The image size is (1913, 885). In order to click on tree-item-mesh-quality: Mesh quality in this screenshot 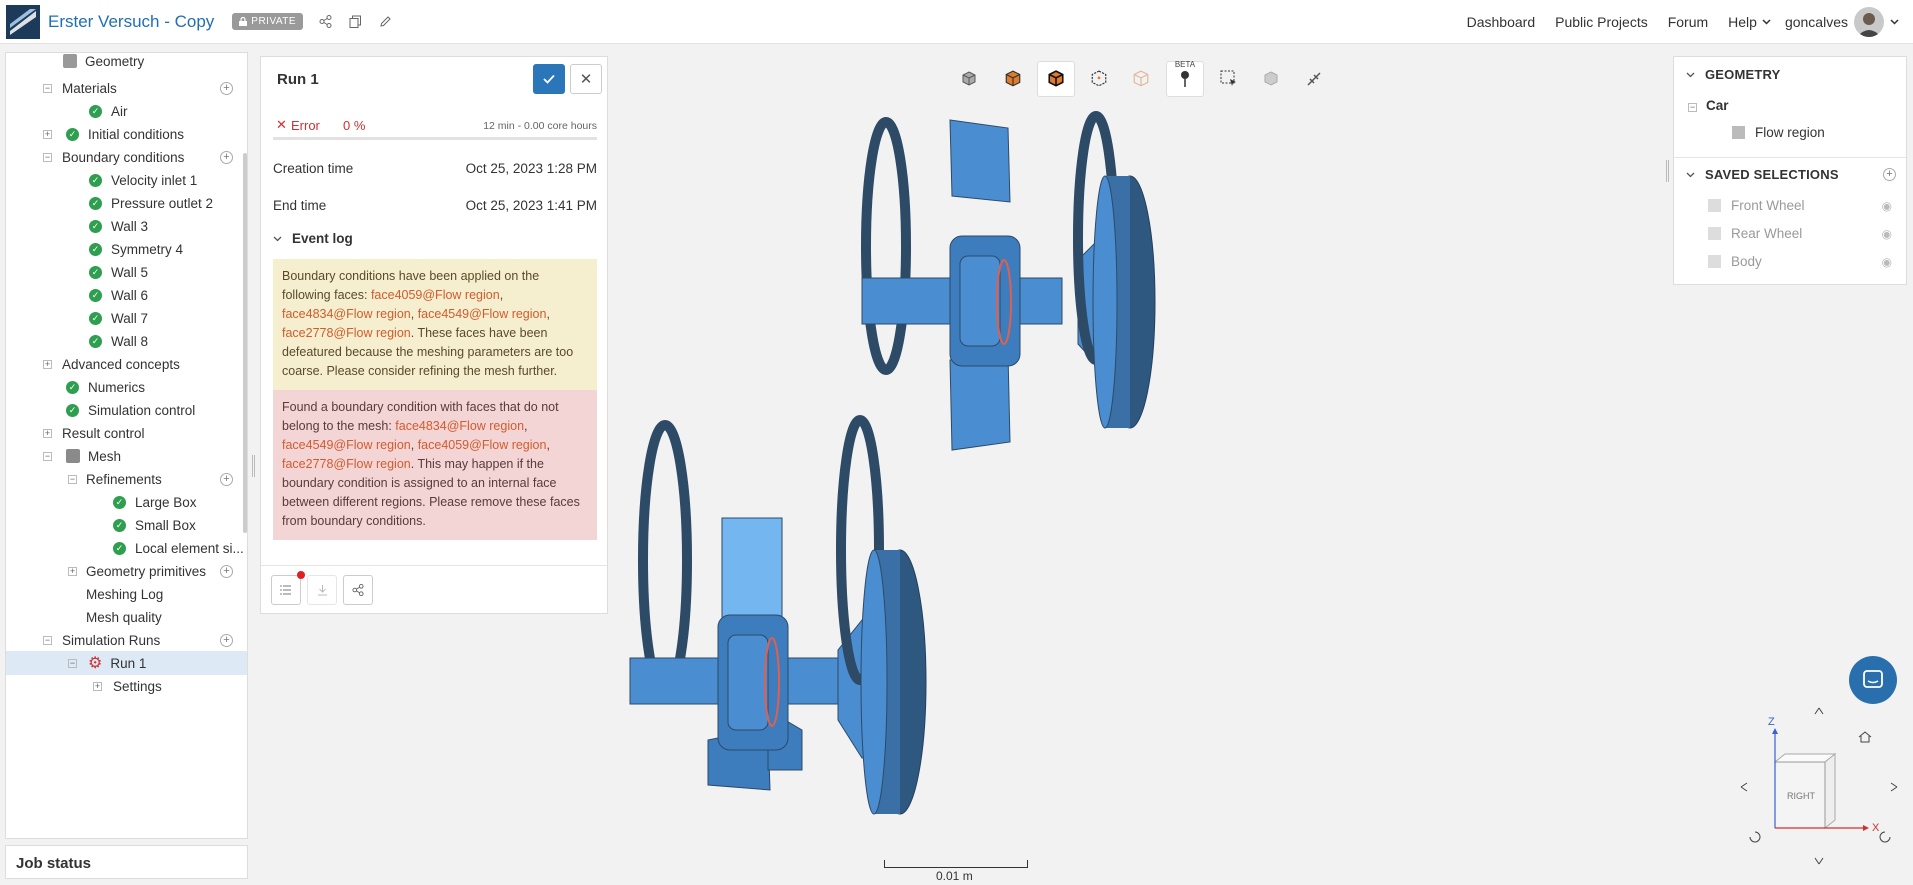, I will do `click(124, 617)`.